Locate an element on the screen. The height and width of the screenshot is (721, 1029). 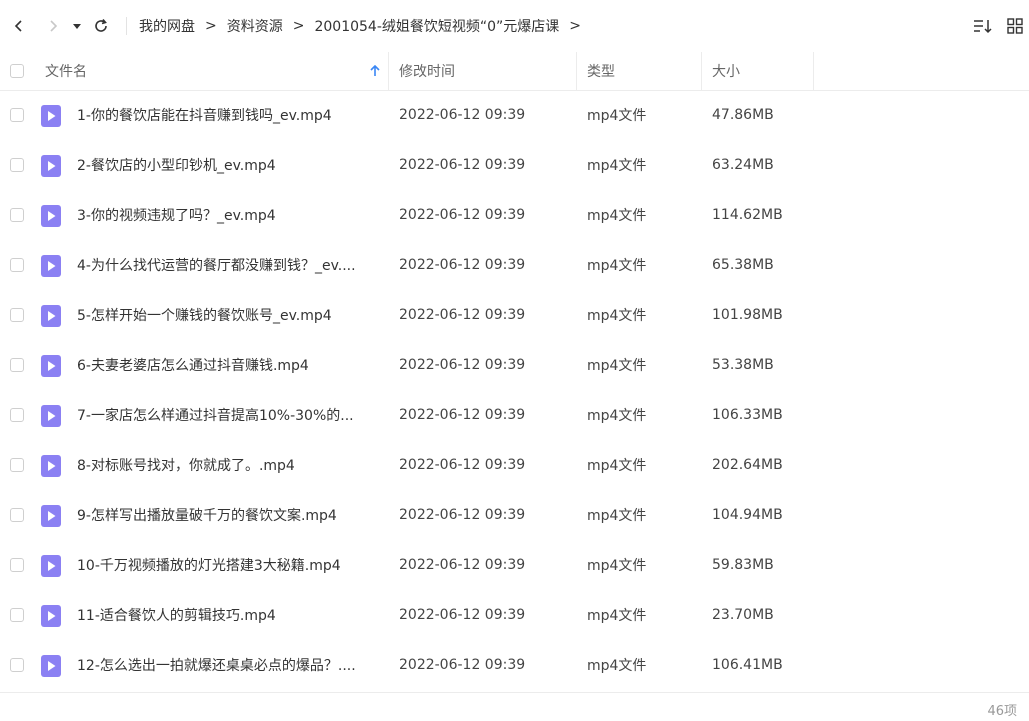
column-header-type-prefix: 类 is located at coordinates (594, 72).